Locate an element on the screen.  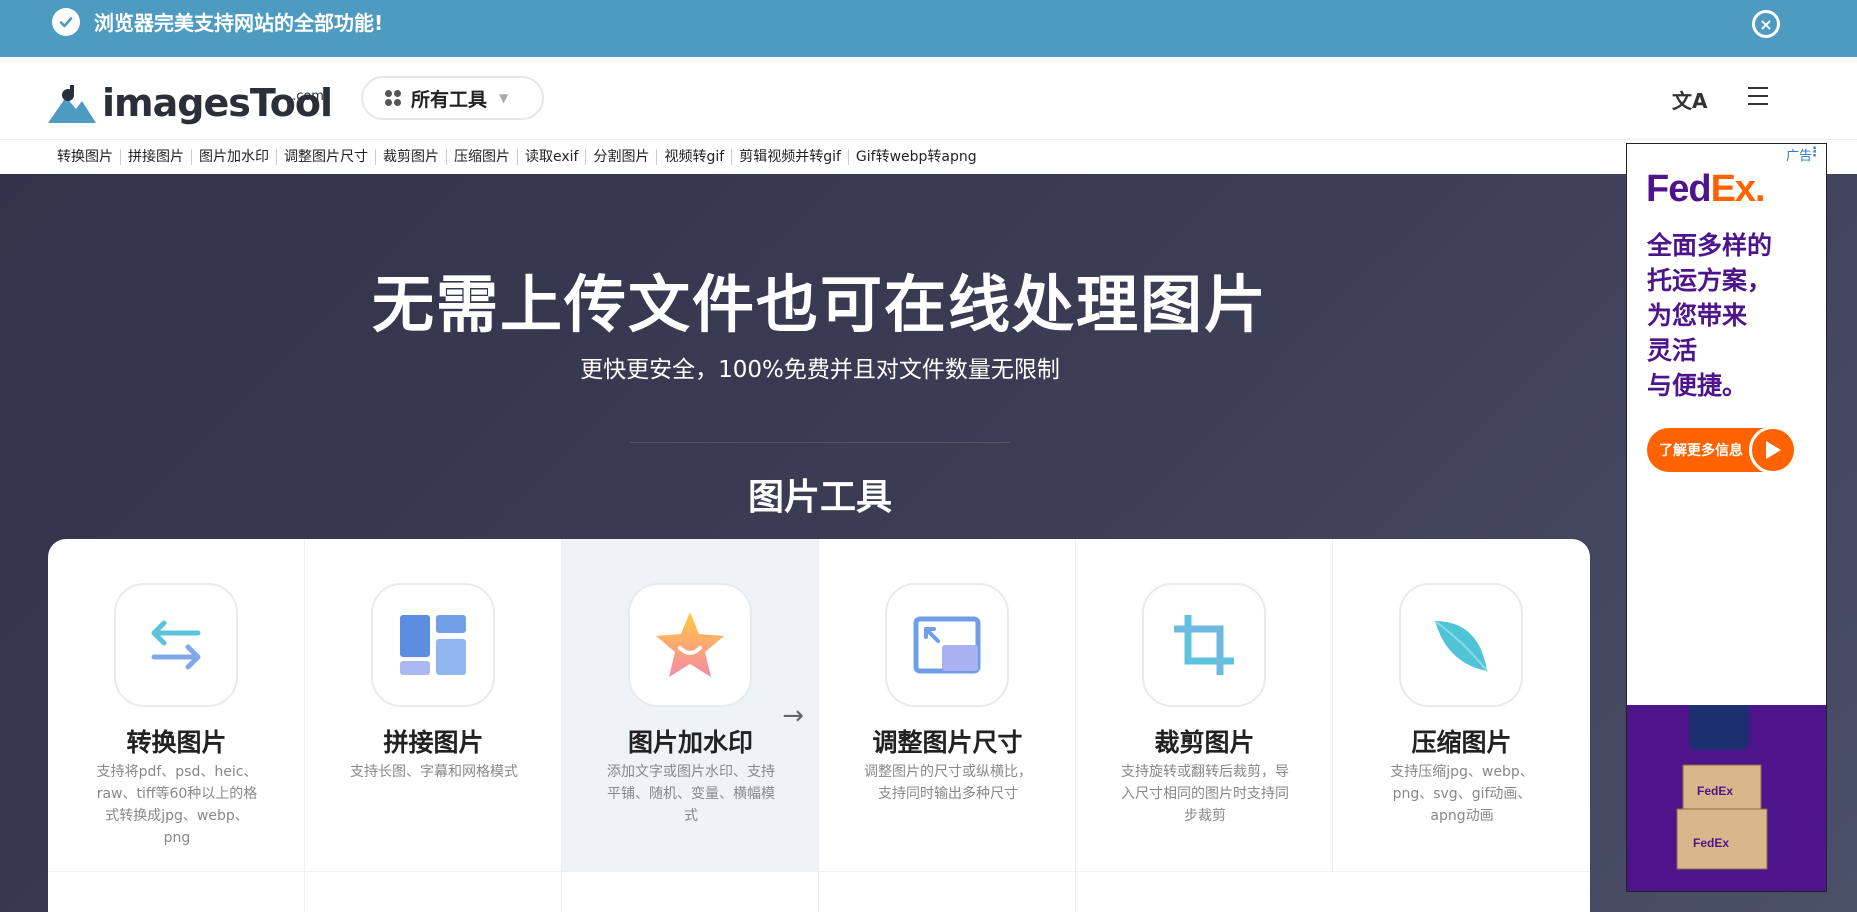
ad-options-icon: ⋮ is located at coordinates (1814, 152).